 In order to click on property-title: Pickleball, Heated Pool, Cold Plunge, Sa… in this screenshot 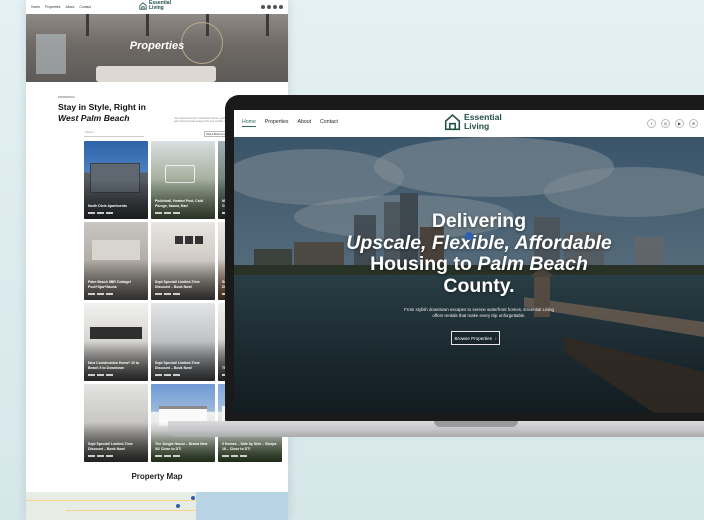, I will do `click(179, 203)`.